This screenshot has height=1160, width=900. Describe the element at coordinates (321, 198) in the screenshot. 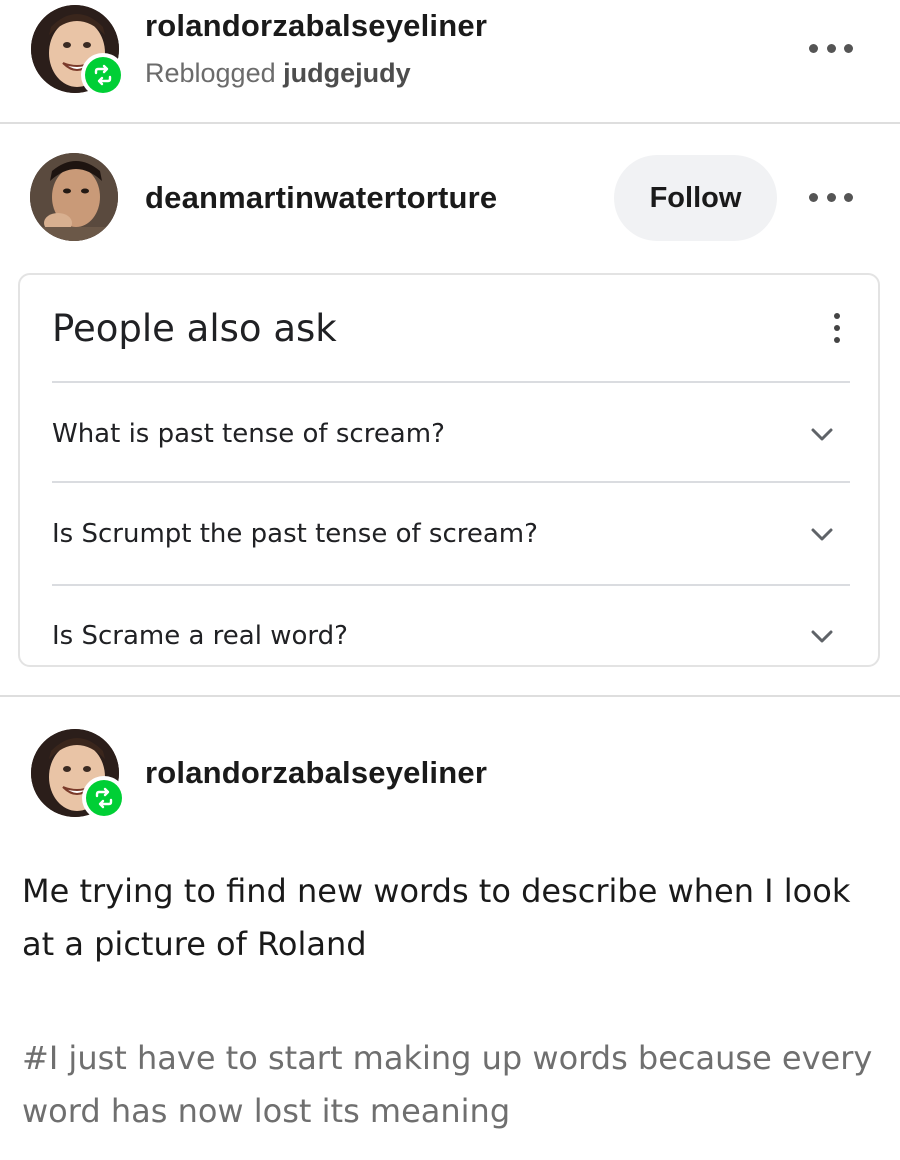

I see `original-poster-username: deanmartinwatertorture` at that location.